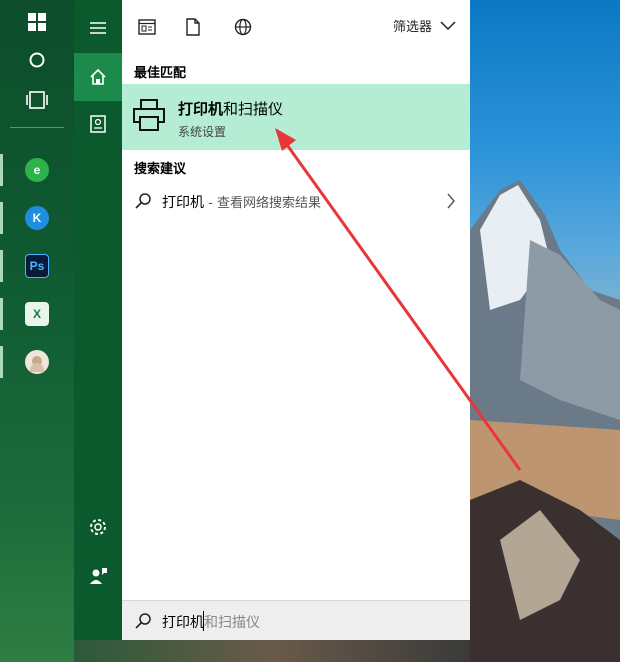 This screenshot has height=662, width=620. I want to click on windows-logo-icon, so click(37, 22).